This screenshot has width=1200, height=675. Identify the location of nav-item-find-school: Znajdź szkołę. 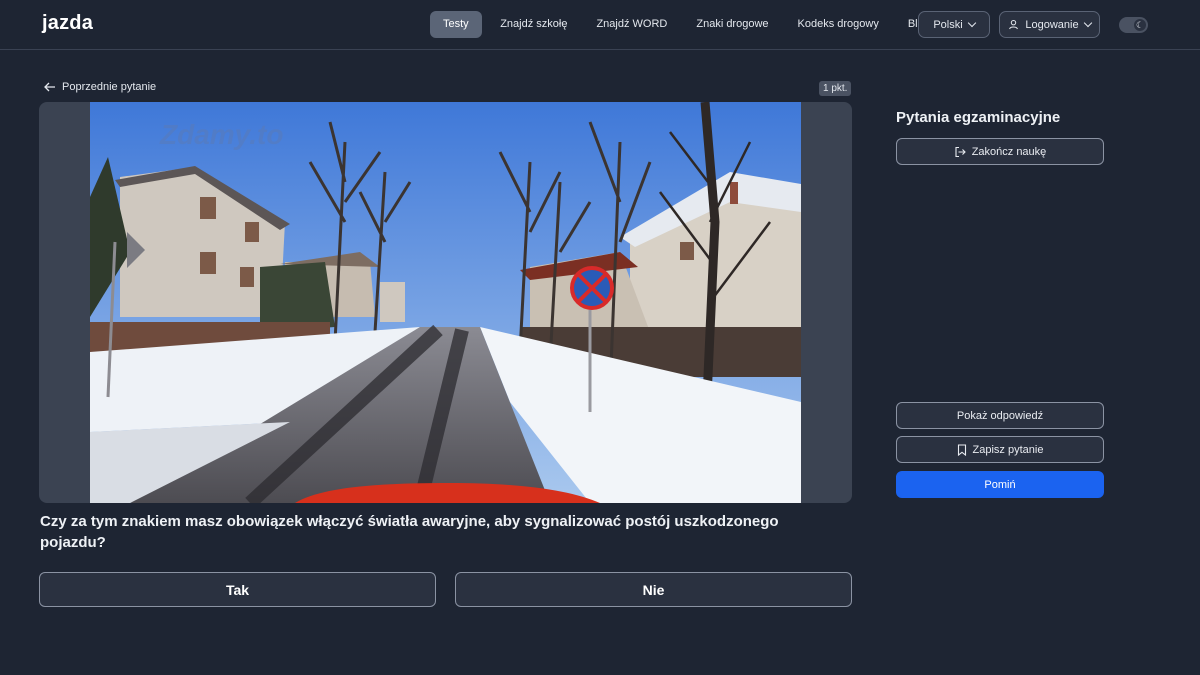
(534, 24).